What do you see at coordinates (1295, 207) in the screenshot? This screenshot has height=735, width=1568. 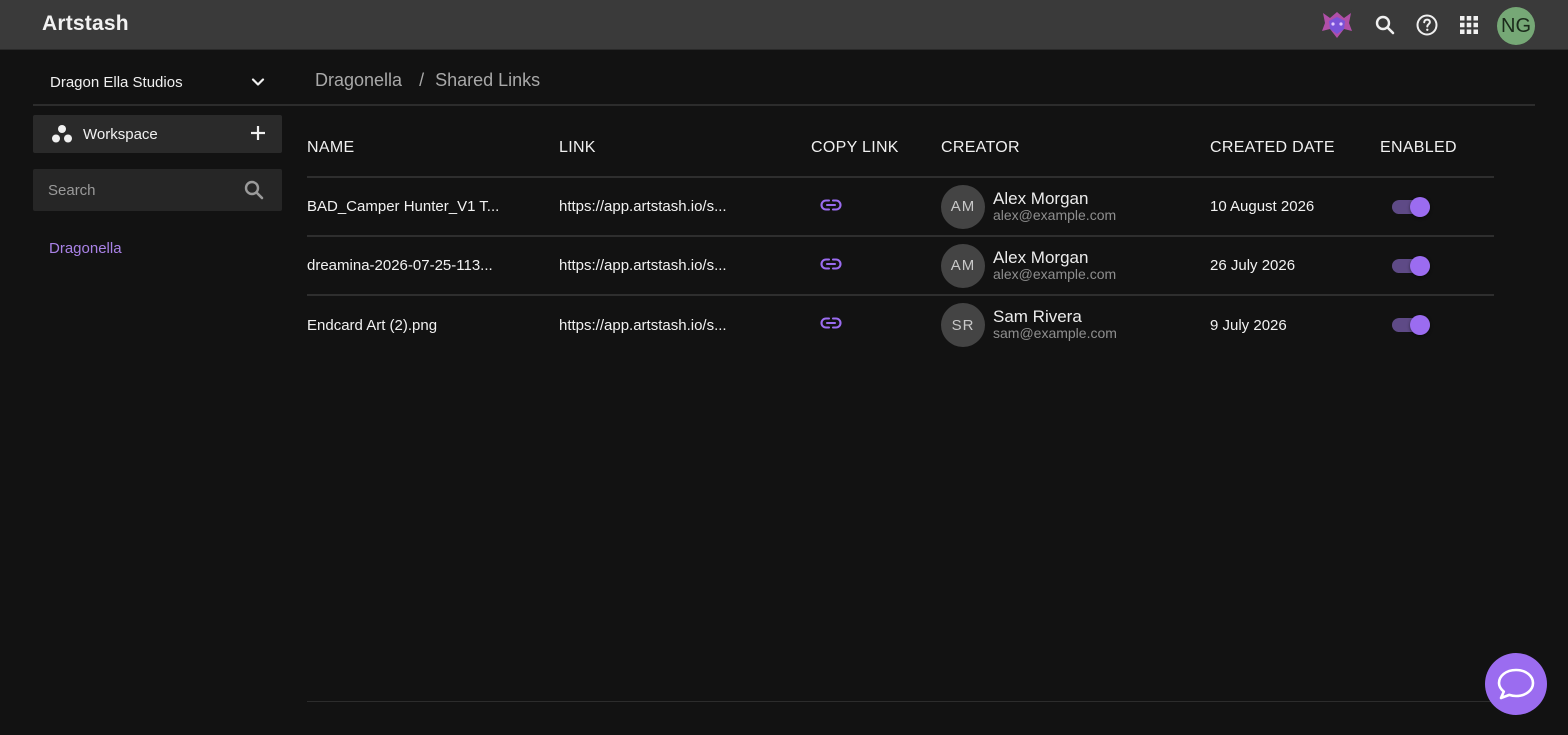 I see `created-date: 10 August 2026` at bounding box center [1295, 207].